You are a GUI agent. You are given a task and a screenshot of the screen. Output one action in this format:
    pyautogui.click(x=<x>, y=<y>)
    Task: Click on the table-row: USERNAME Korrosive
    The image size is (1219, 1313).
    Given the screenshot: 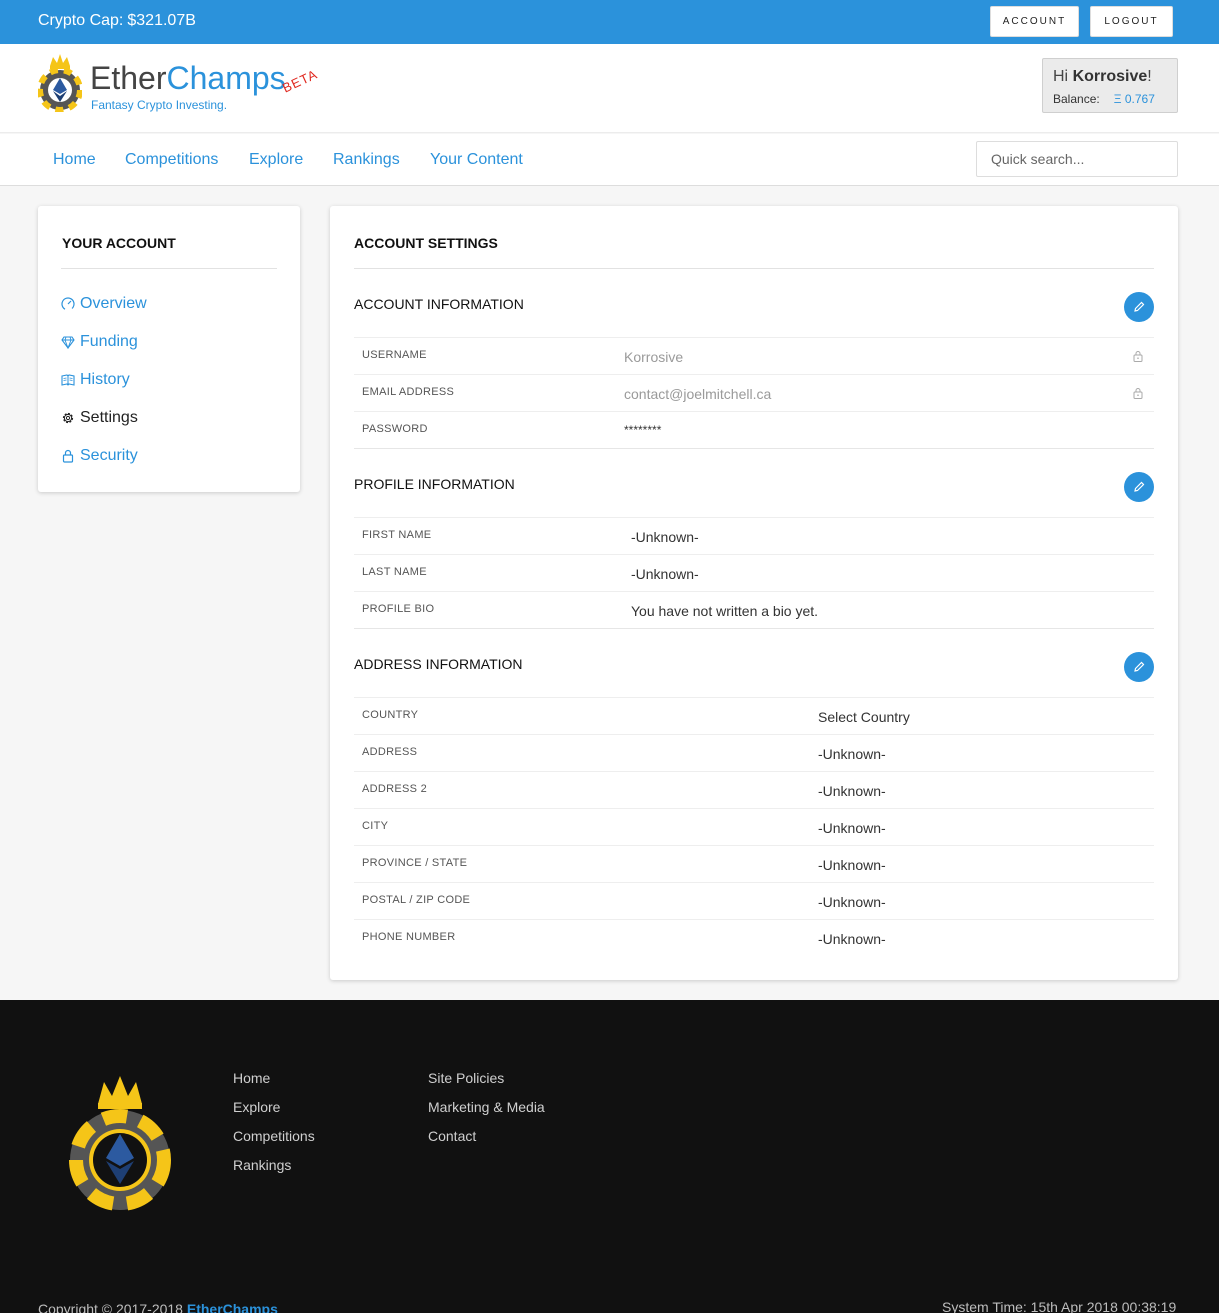 What is the action you would take?
    pyautogui.click(x=754, y=355)
    